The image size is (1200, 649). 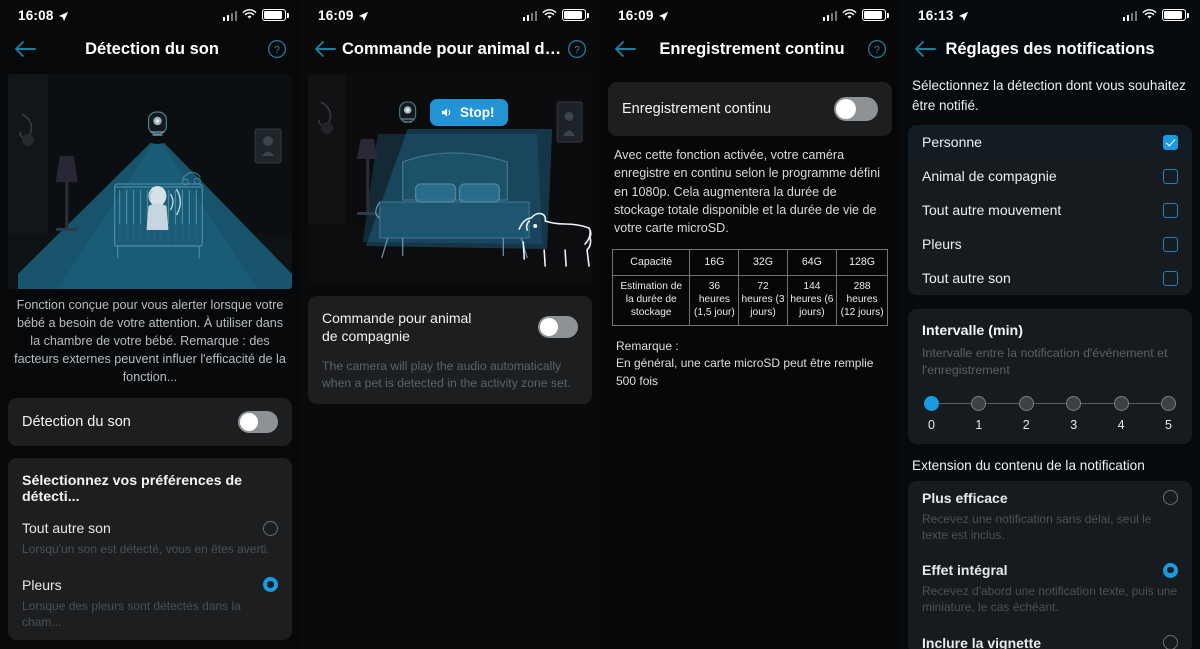 I want to click on radio-any-other-sound, so click(x=270, y=528).